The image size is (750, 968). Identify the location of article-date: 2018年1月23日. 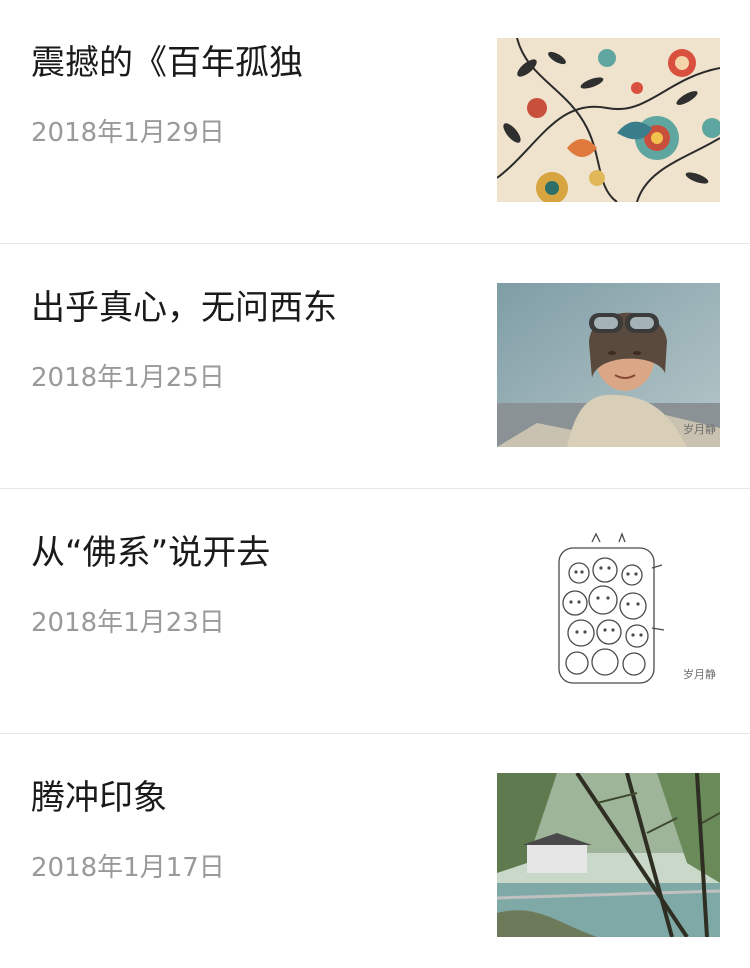
(128, 623).